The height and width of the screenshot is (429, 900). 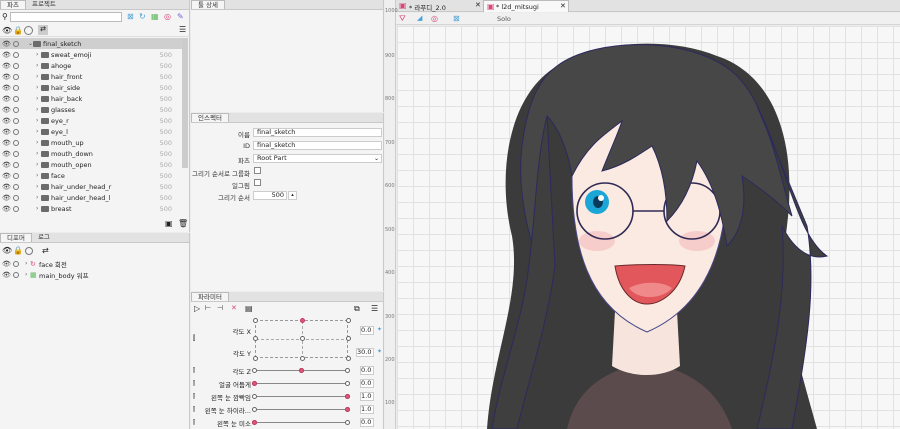 I want to click on parameter-value: 30.0, so click(x=365, y=352).